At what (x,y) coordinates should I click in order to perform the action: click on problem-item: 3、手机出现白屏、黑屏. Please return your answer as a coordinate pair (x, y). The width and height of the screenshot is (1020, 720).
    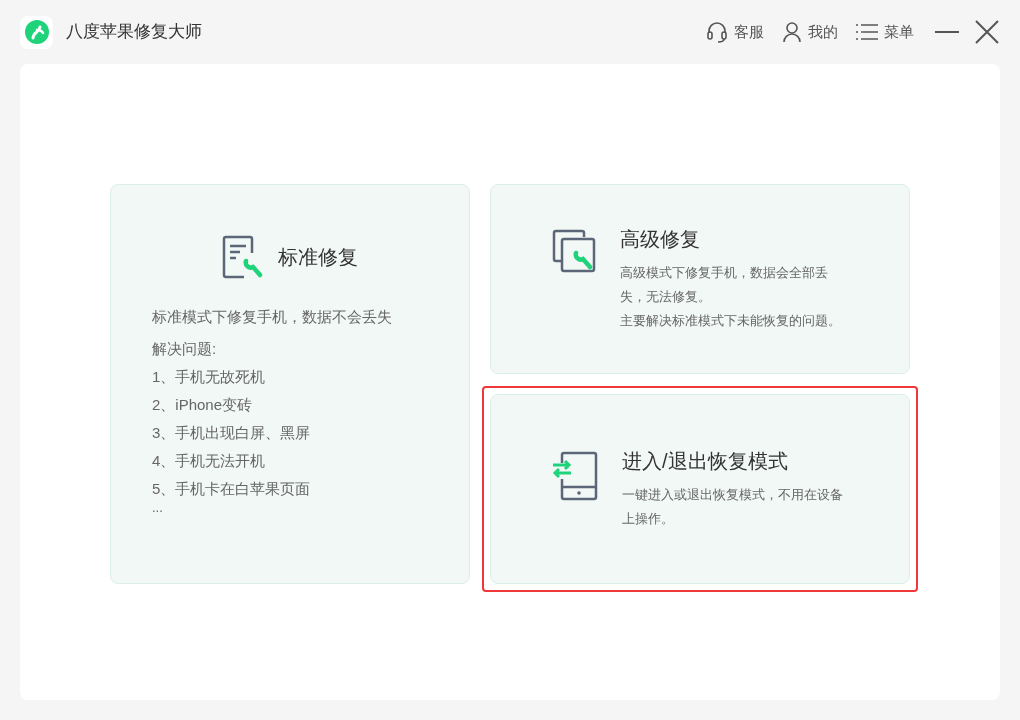
    Looking at the image, I should click on (232, 433).